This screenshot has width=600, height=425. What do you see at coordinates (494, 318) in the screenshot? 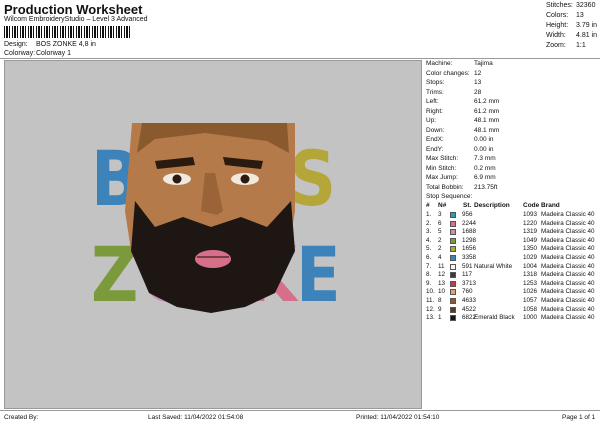
I see `stop-description: Emerald Black` at bounding box center [494, 318].